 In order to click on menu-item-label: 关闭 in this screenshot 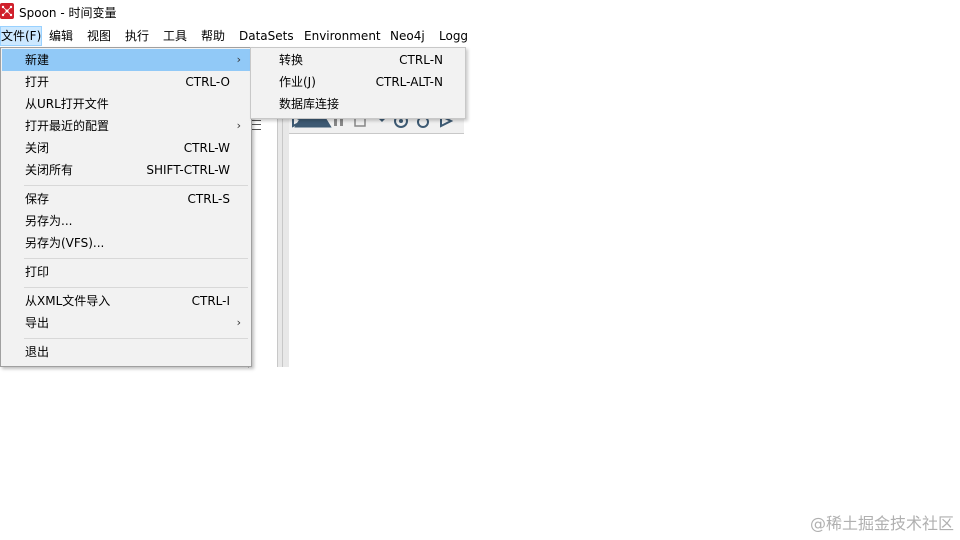, I will do `click(37, 148)`.